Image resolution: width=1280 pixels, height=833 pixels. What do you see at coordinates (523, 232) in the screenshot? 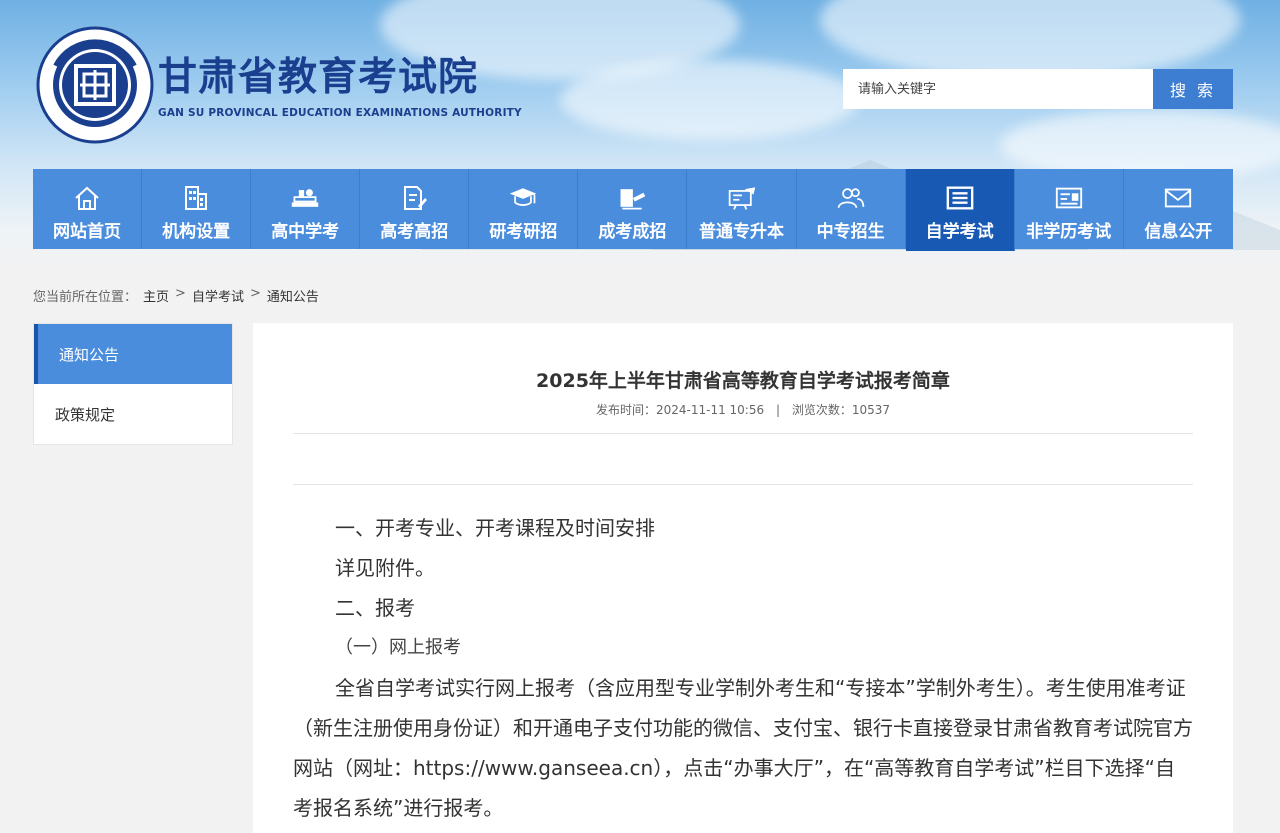
I see `nav-label: 研考研招` at bounding box center [523, 232].